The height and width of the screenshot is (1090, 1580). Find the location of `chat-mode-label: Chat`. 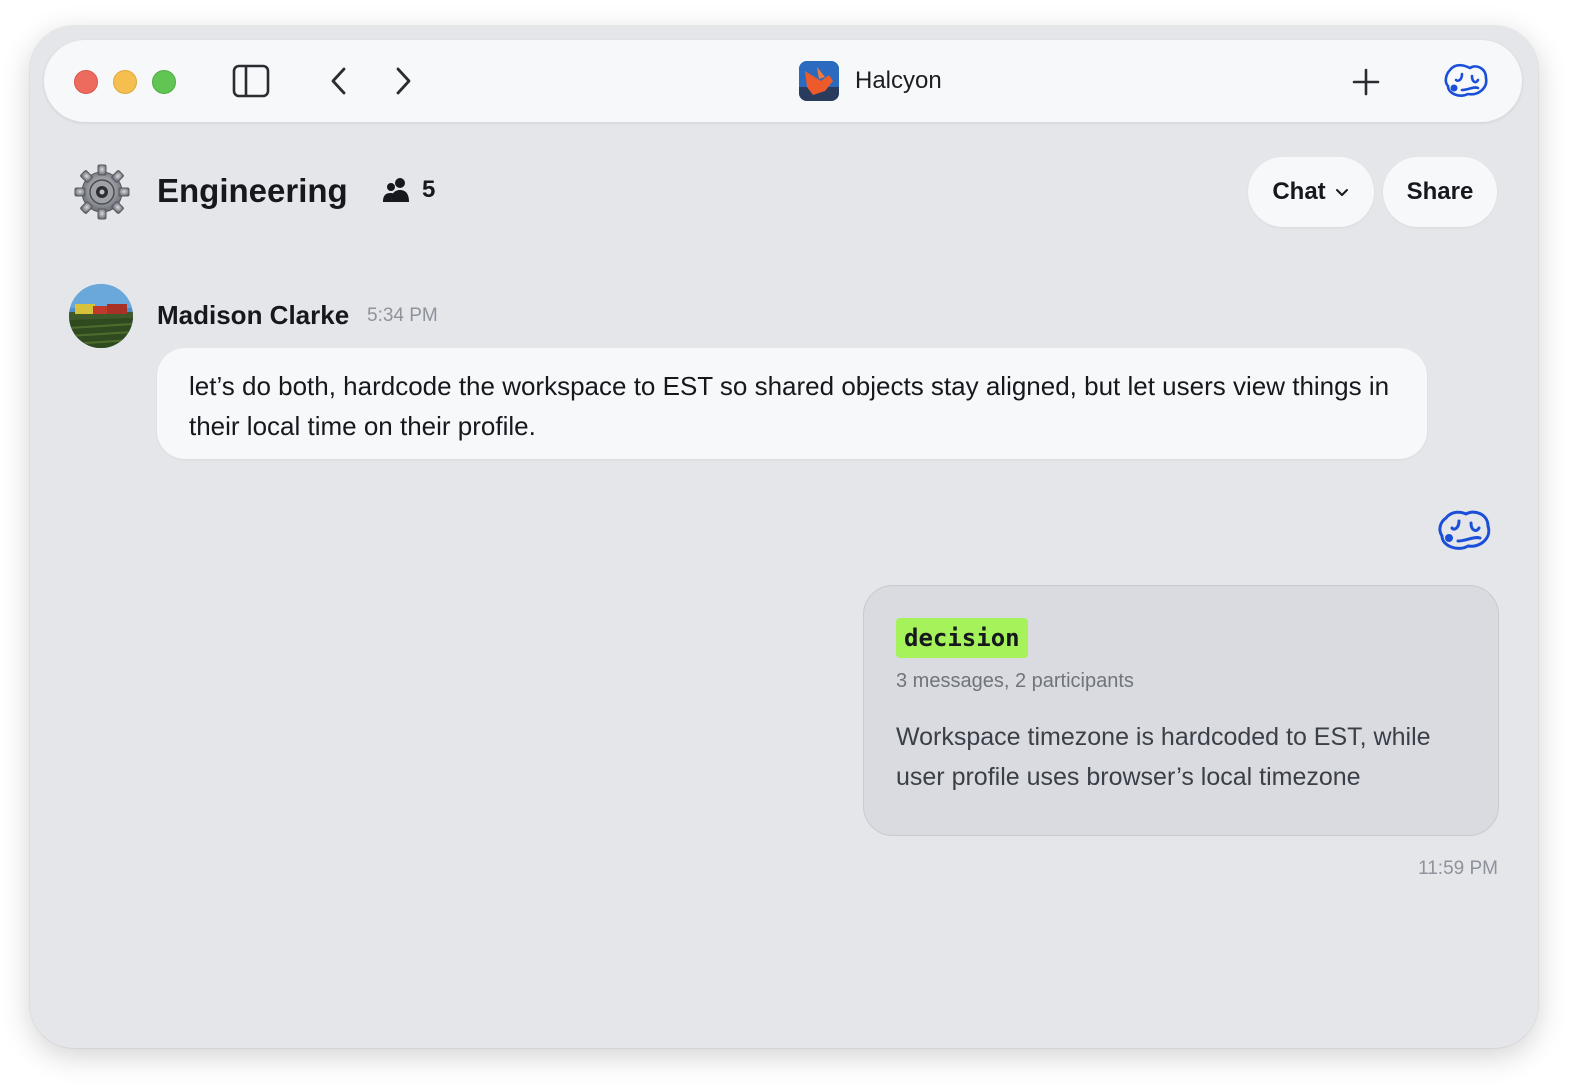

chat-mode-label: Chat is located at coordinates (1299, 191).